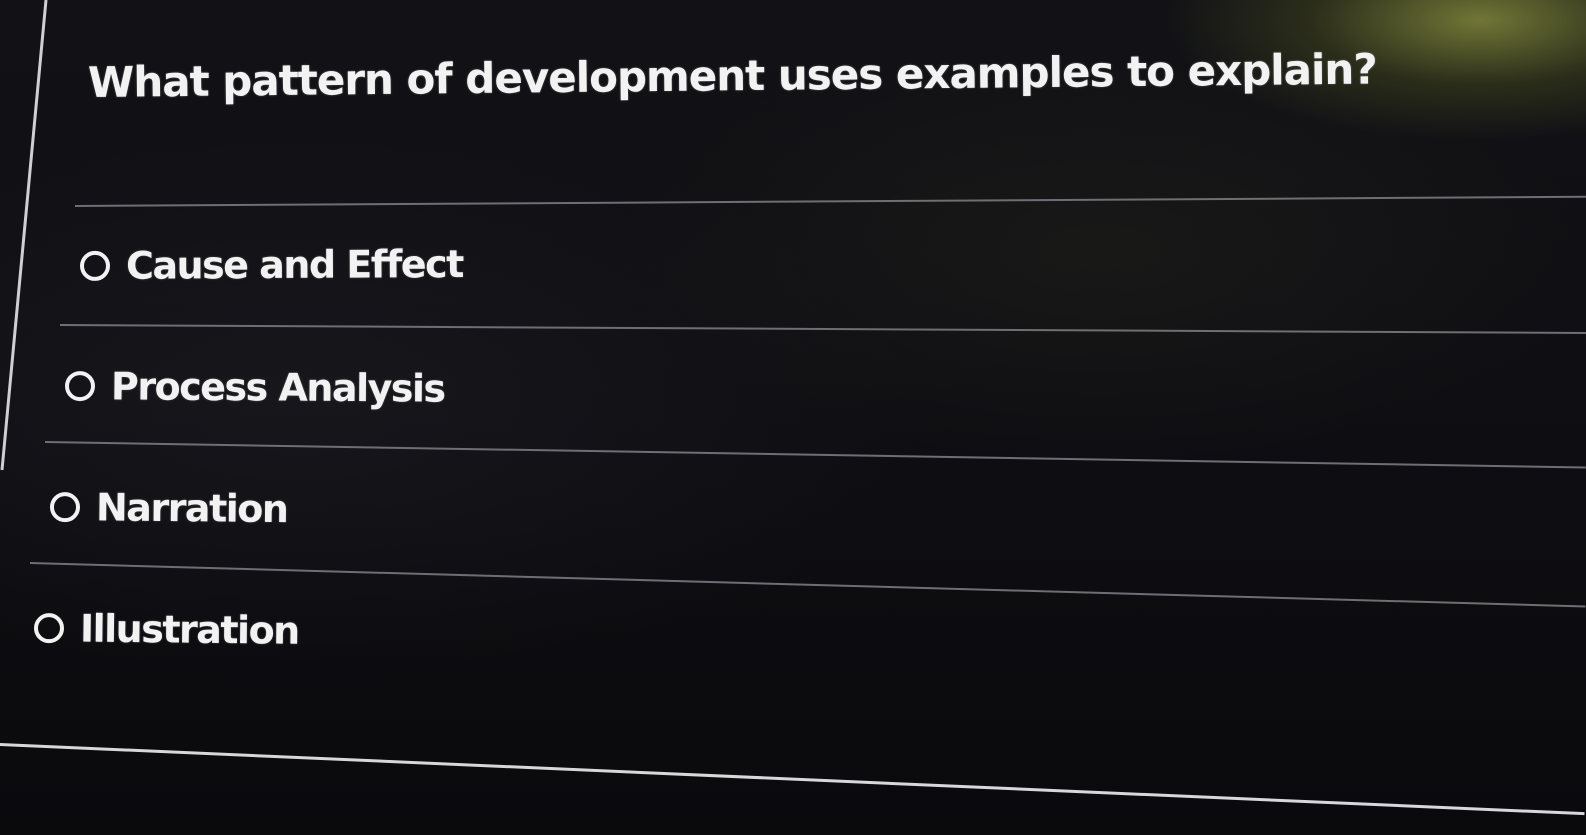 Image resolution: width=1586 pixels, height=835 pixels. Describe the element at coordinates (191, 508) in the screenshot. I see `option-label: Narration` at that location.